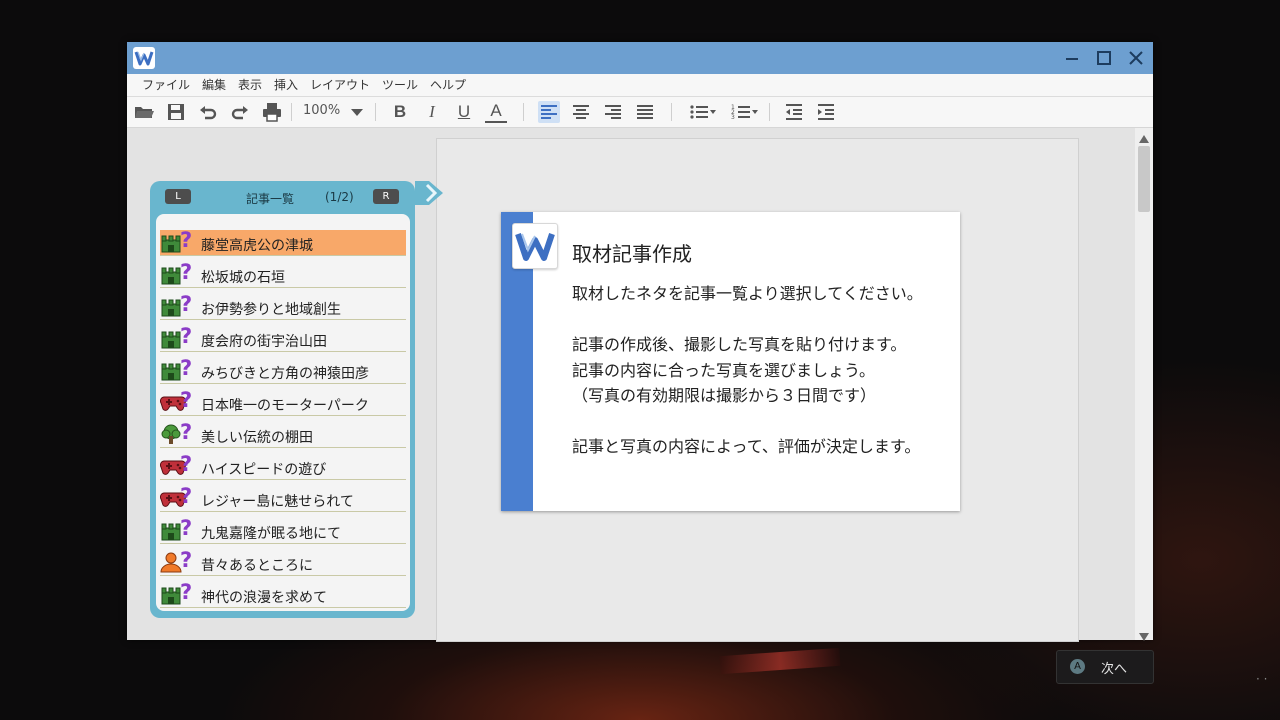 The height and width of the screenshot is (720, 1280). What do you see at coordinates (1136, 58) in the screenshot?
I see `close-button` at bounding box center [1136, 58].